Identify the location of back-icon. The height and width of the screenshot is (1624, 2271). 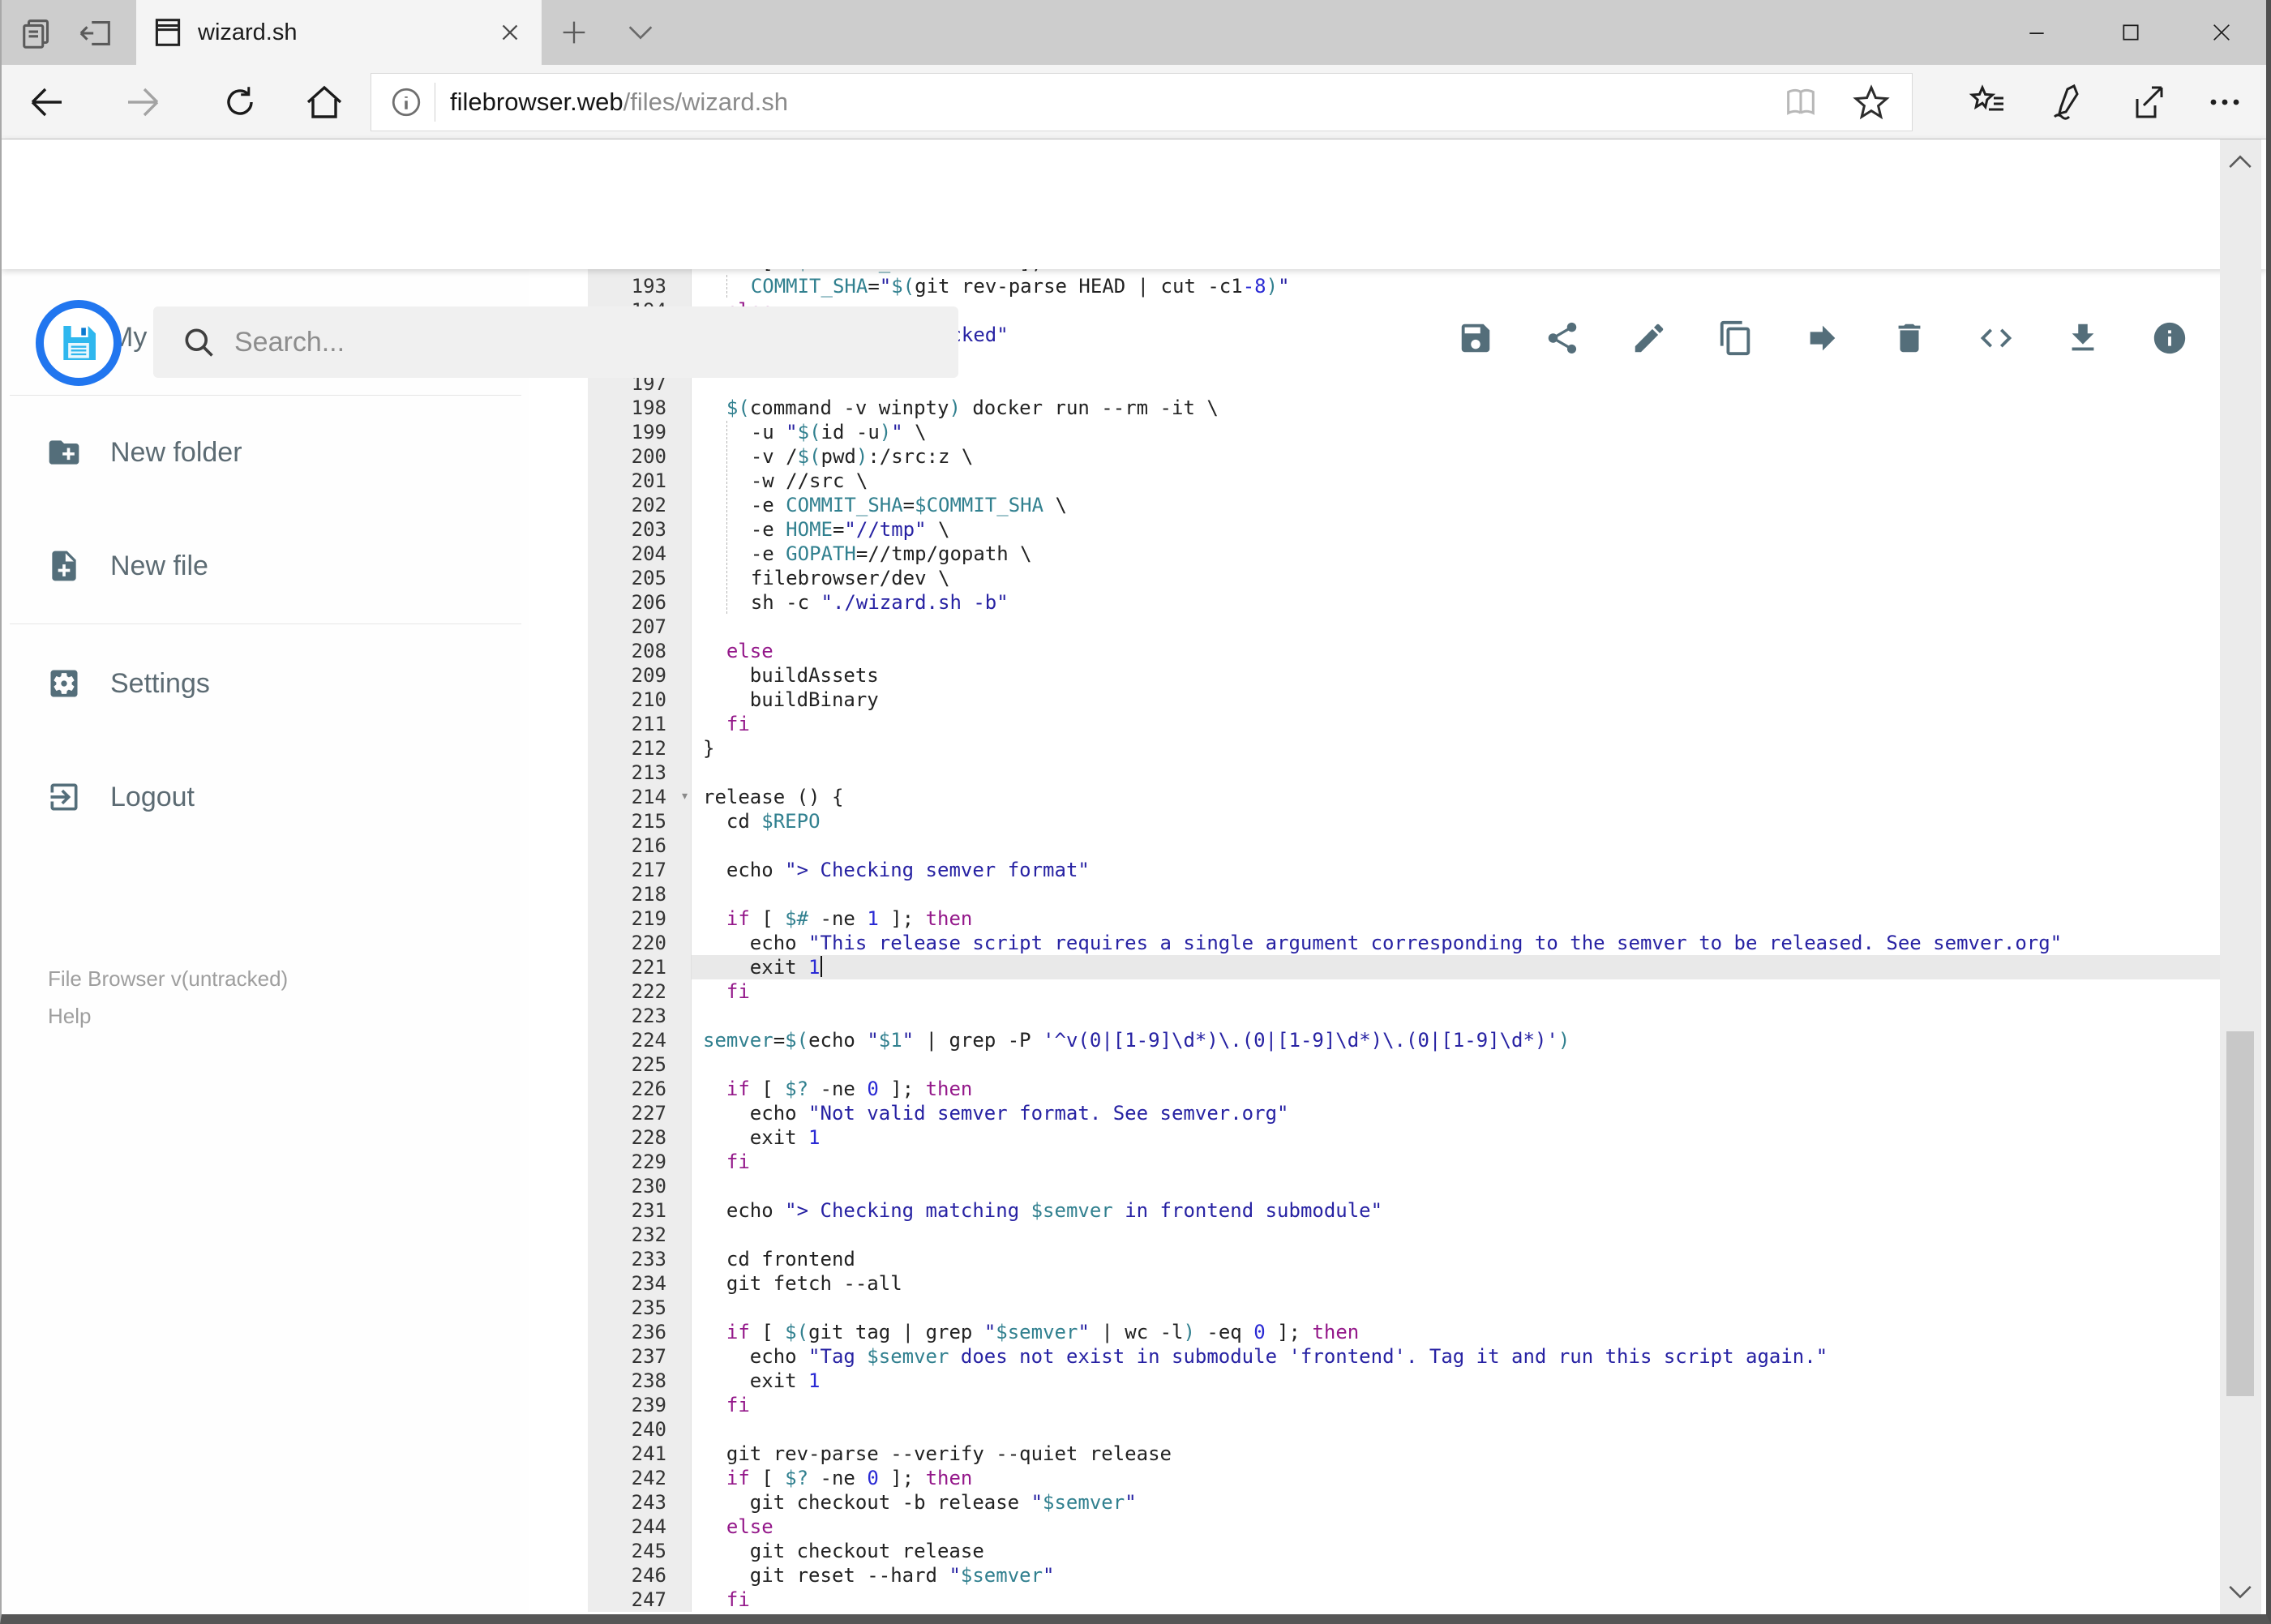
(47, 102).